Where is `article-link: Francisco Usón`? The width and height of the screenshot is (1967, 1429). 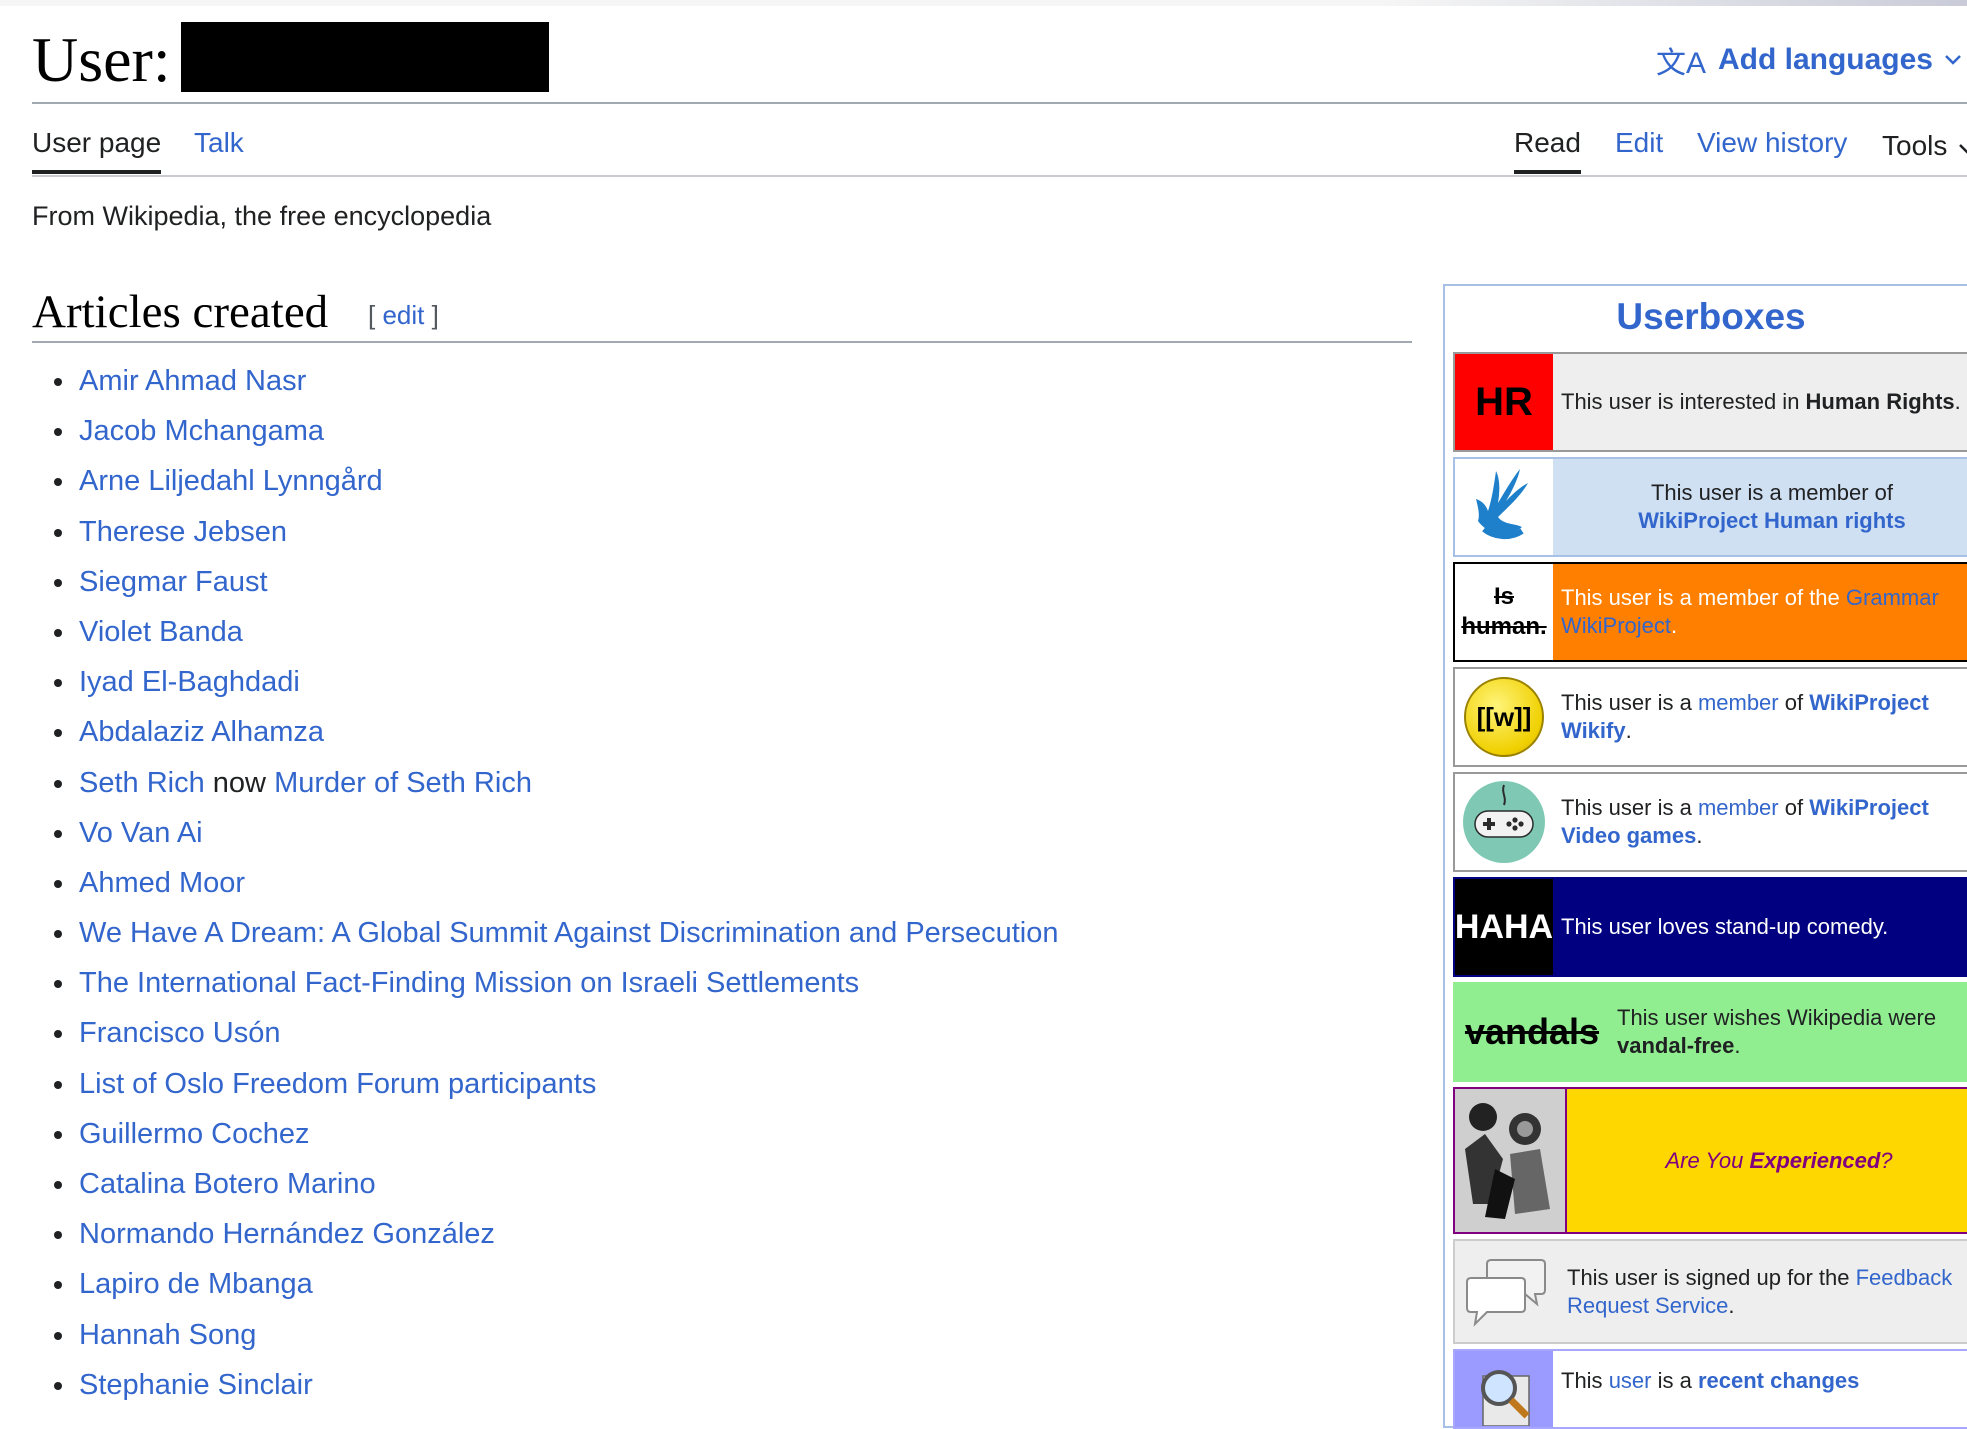
article-link: Francisco Usón is located at coordinates (179, 1033).